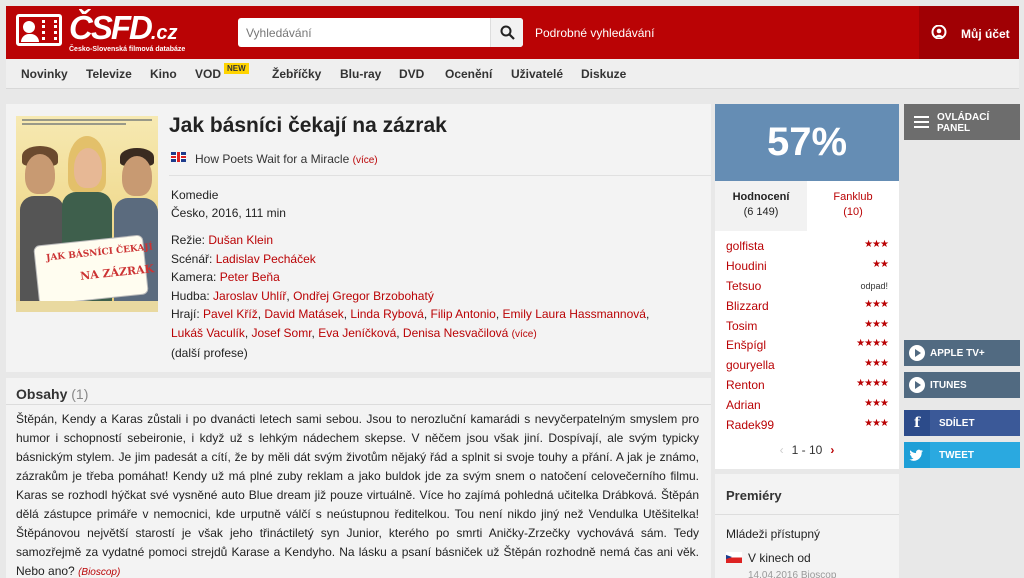  Describe the element at coordinates (746, 345) in the screenshot. I see `user-link: Enšpígl` at that location.